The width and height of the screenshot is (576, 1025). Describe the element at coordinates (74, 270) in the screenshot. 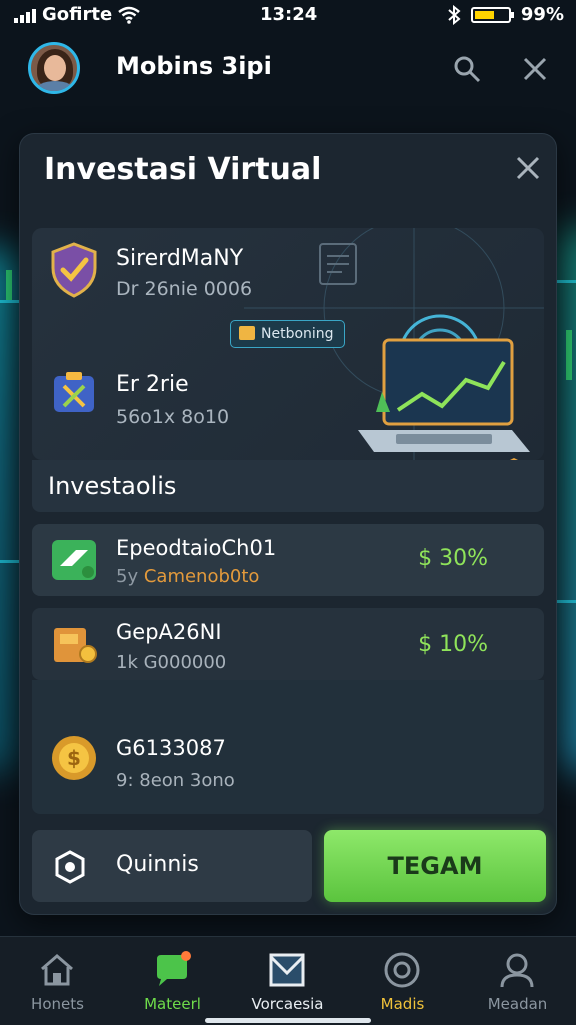

I see `shield-check-icon` at that location.